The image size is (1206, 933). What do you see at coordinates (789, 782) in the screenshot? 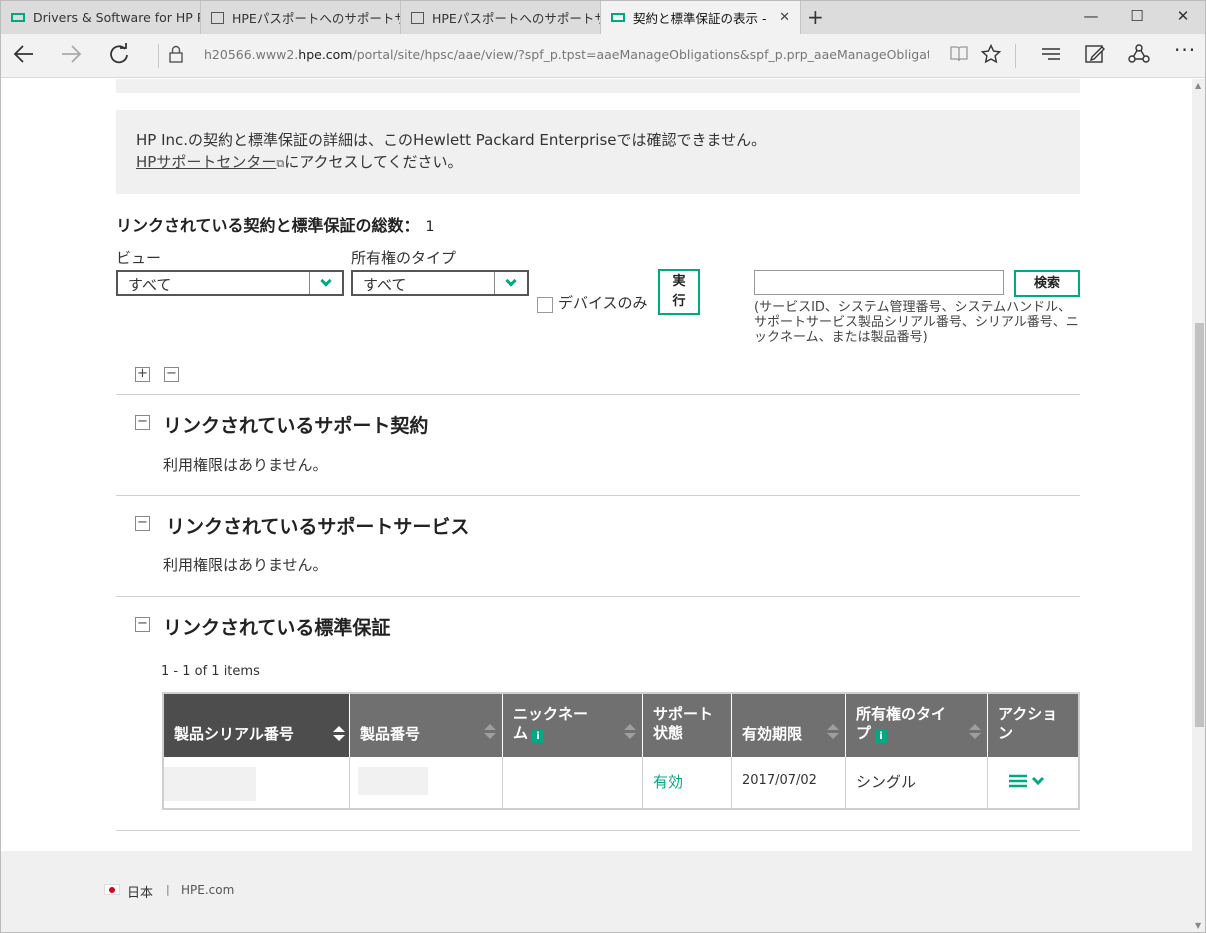
I see `cell-expiry: 2017/07/02` at bounding box center [789, 782].